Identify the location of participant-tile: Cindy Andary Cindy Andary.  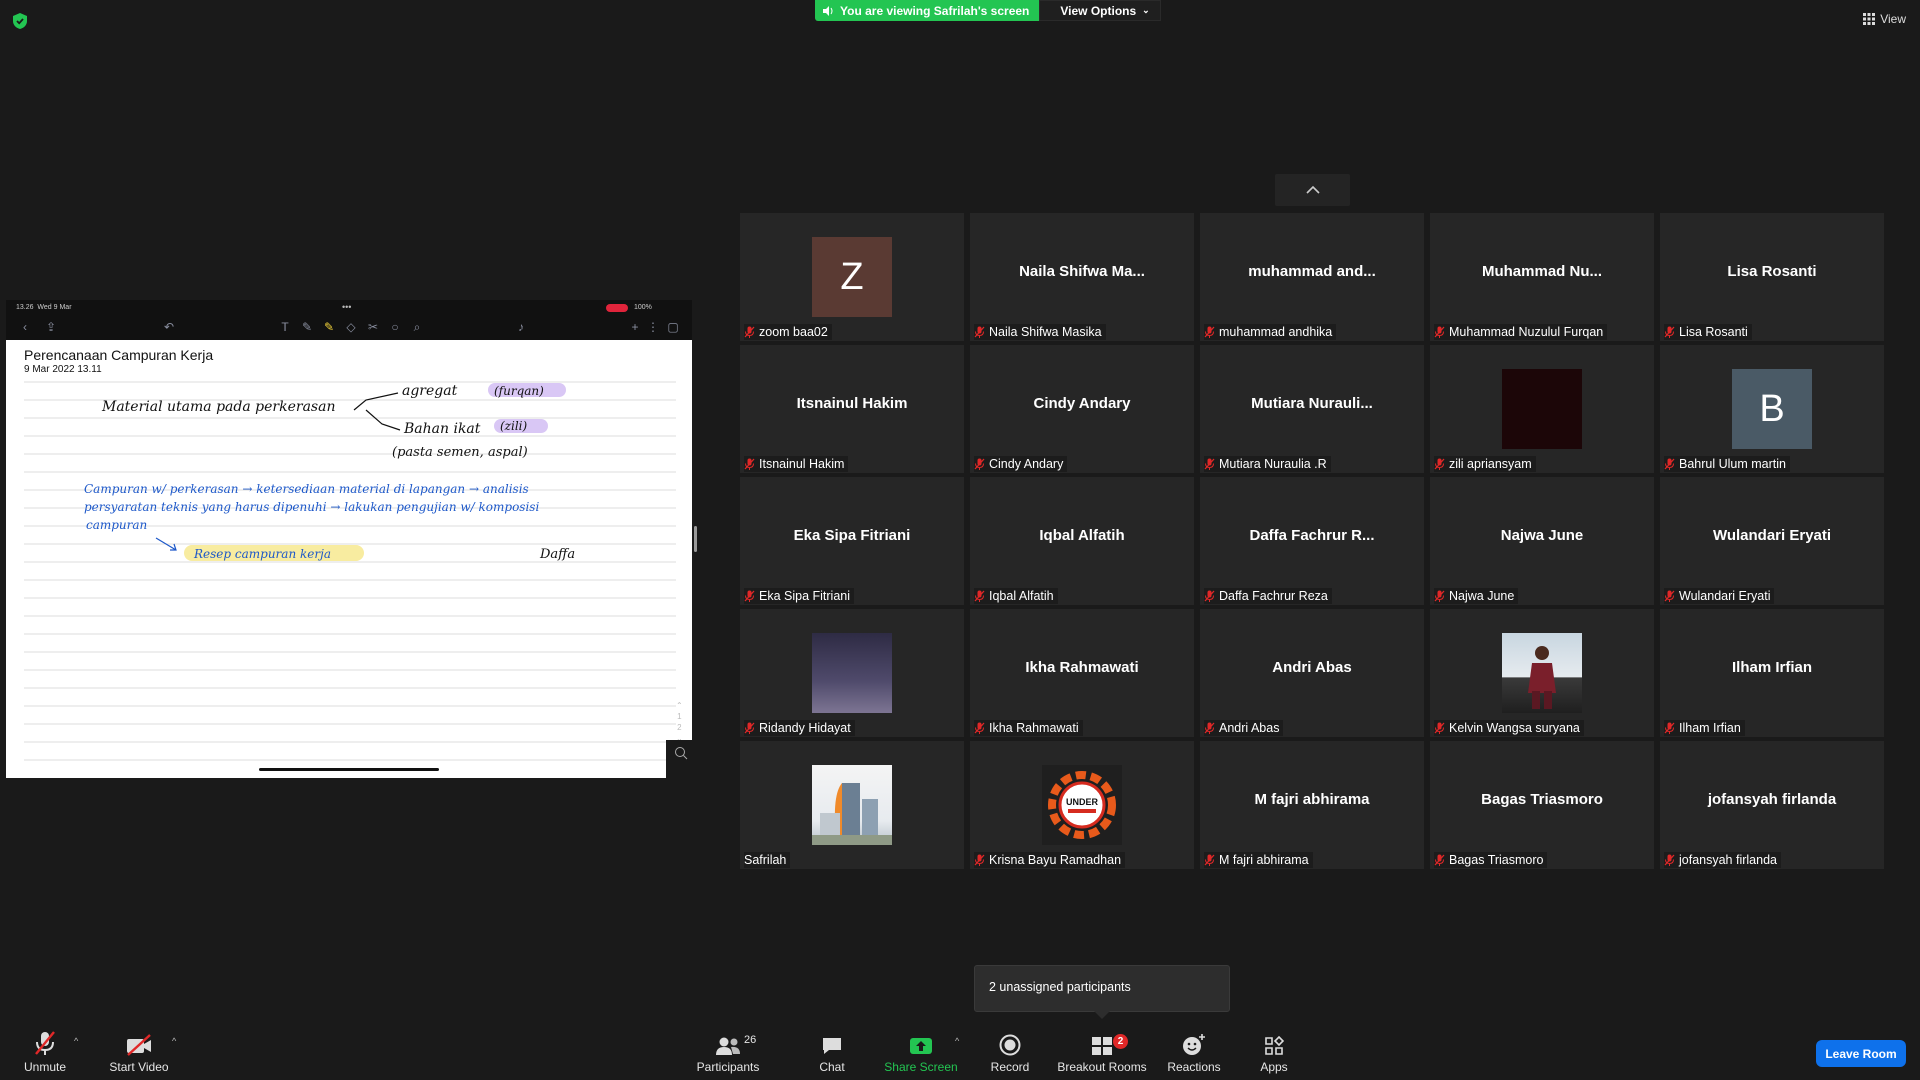
(1082, 409).